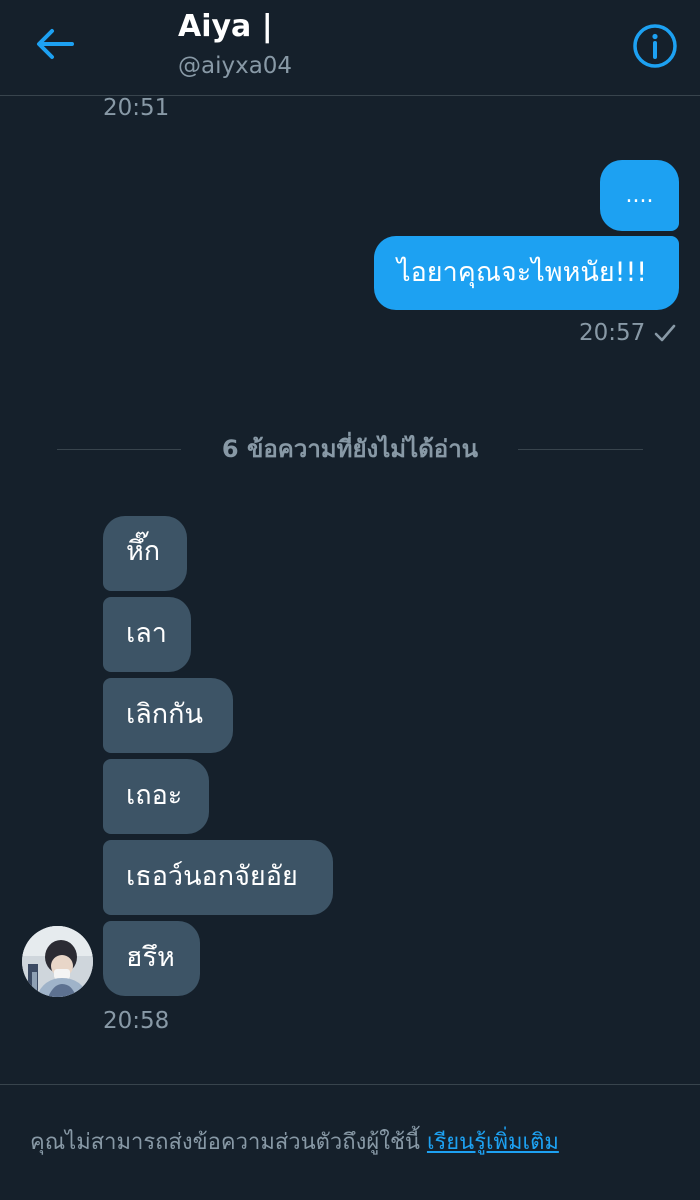 The height and width of the screenshot is (1200, 700). I want to click on incoming-message-bubble: เลิกกัน, so click(168, 715).